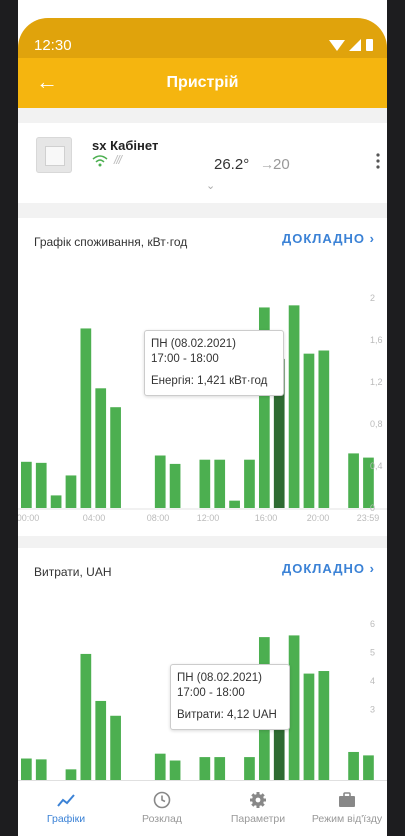 The height and width of the screenshot is (836, 405). What do you see at coordinates (266, 518) in the screenshot?
I see `x-tick-label: 16:00` at bounding box center [266, 518].